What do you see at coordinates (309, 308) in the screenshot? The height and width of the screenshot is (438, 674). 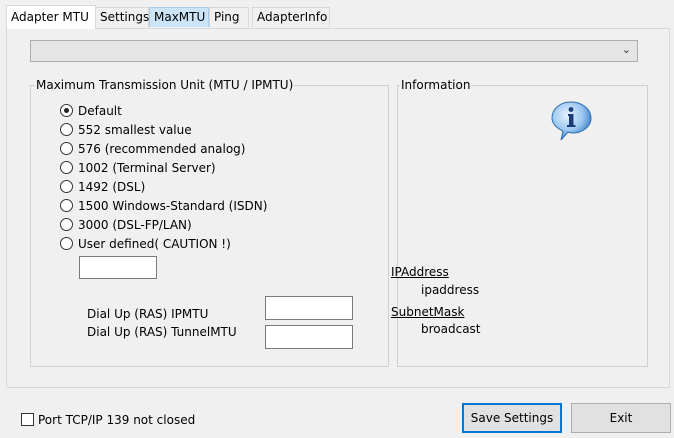 I see `ras-ipmtu-input` at bounding box center [309, 308].